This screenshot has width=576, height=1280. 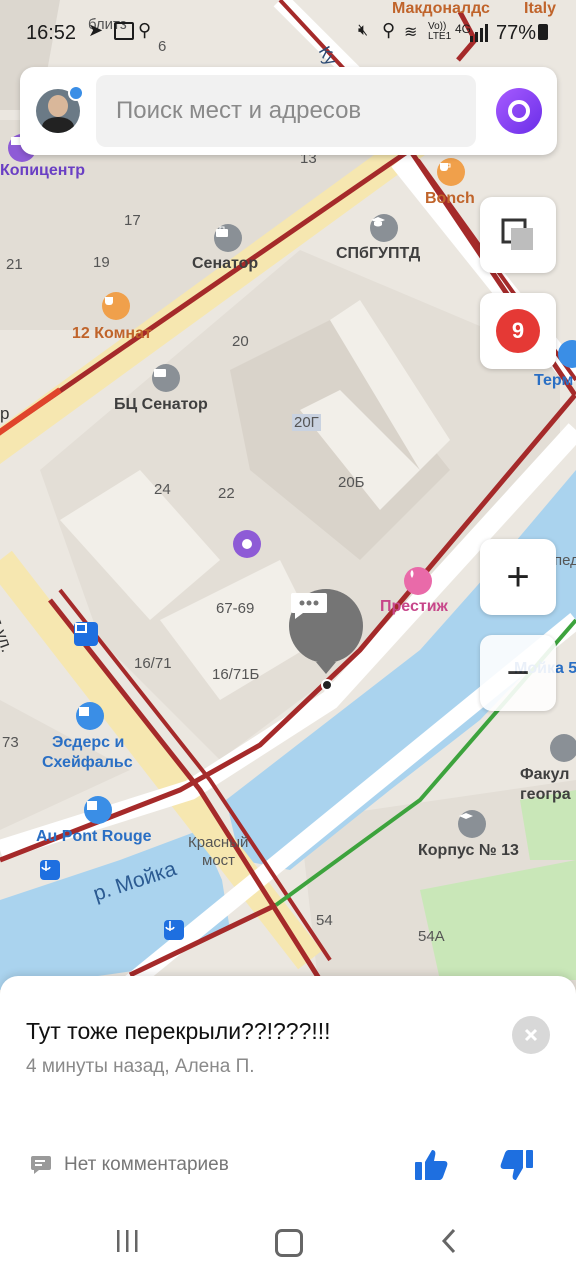 What do you see at coordinates (288, 32) in the screenshot?
I see `status-bar: 16:52 ➤ ⚲ 🔇︎ ⚲ ≋ Vo)) LTE1 4G 77%` at bounding box center [288, 32].